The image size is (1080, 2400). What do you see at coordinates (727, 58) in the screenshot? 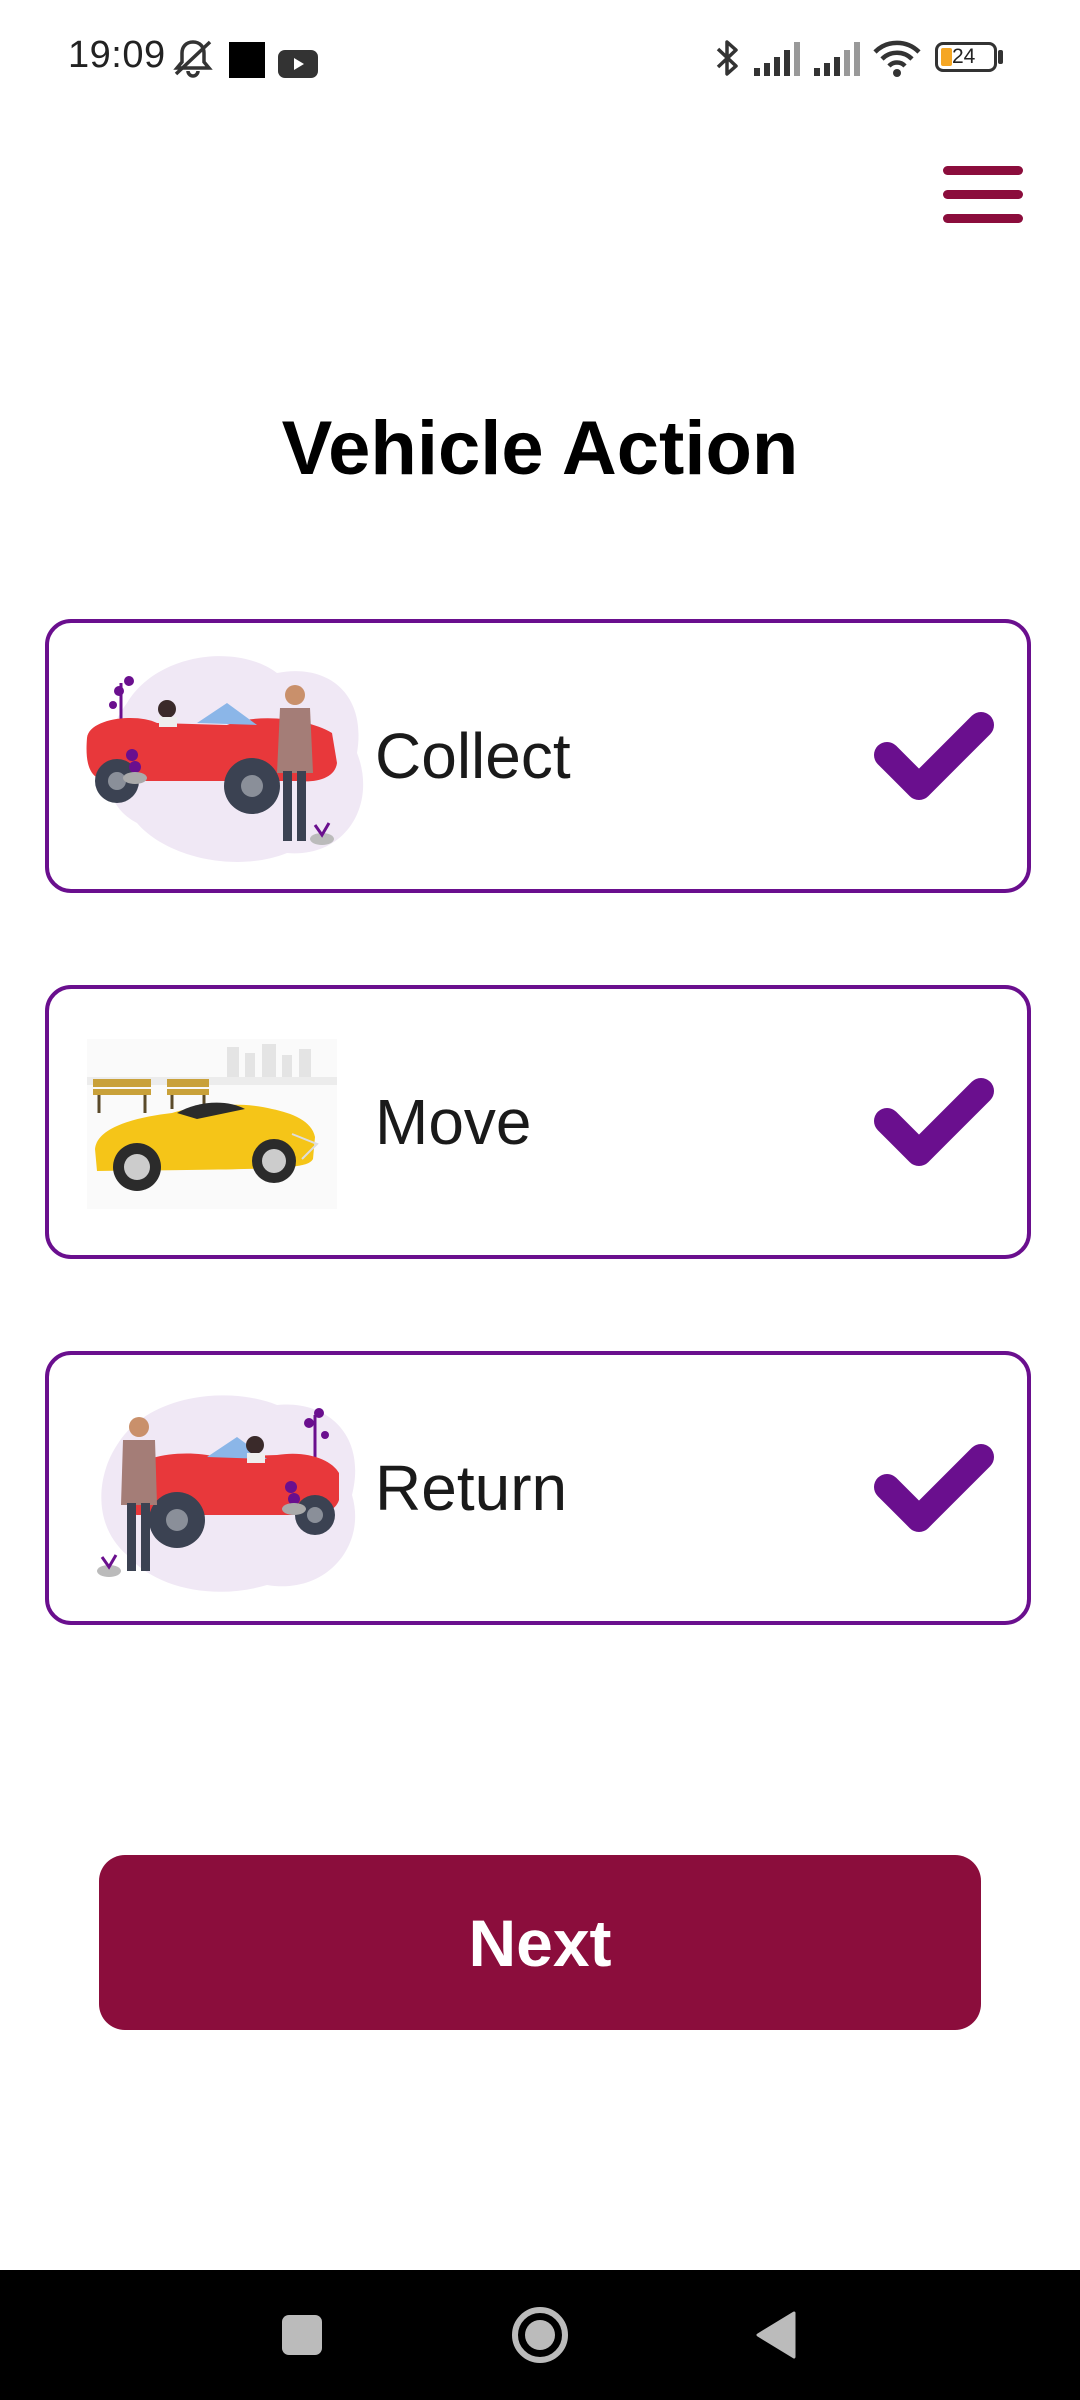
I see `bluetooth-icon` at bounding box center [727, 58].